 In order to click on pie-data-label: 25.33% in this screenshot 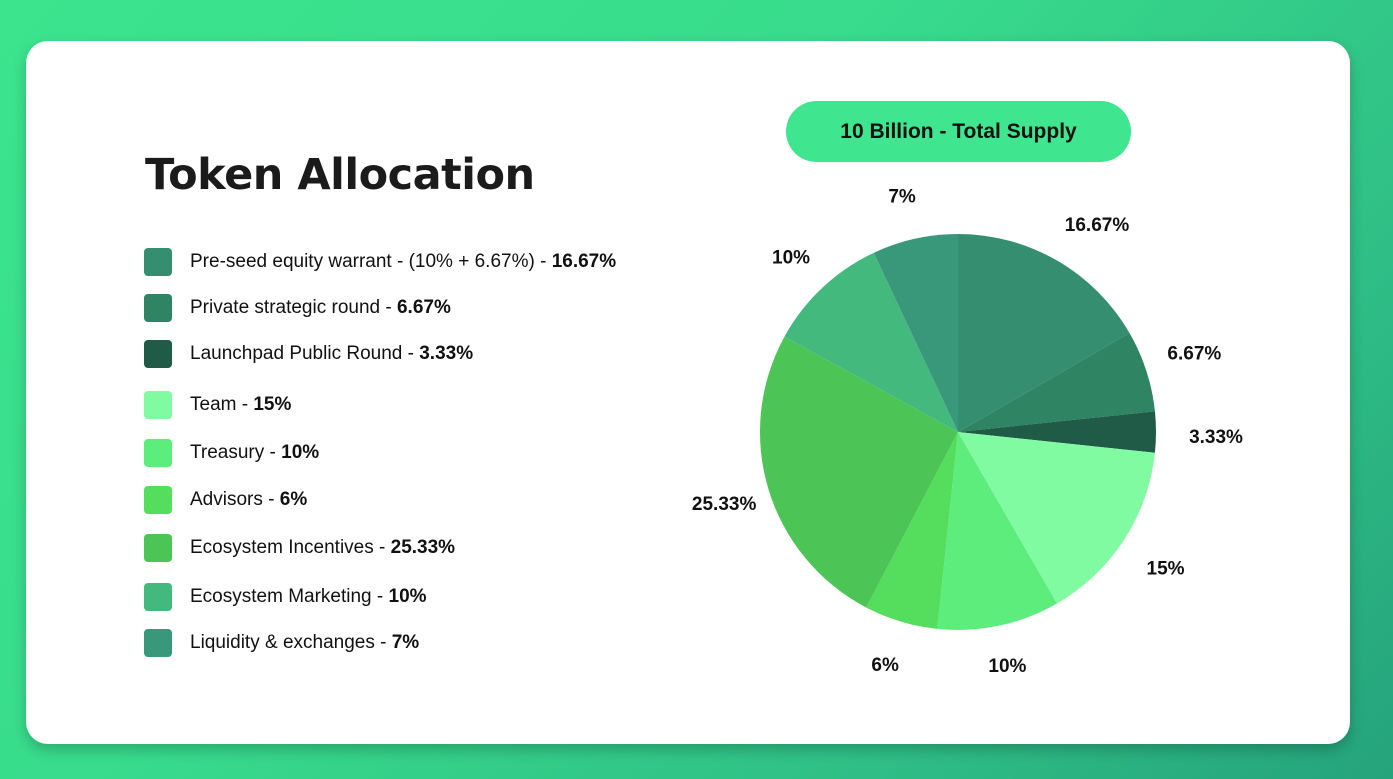, I will do `click(724, 504)`.